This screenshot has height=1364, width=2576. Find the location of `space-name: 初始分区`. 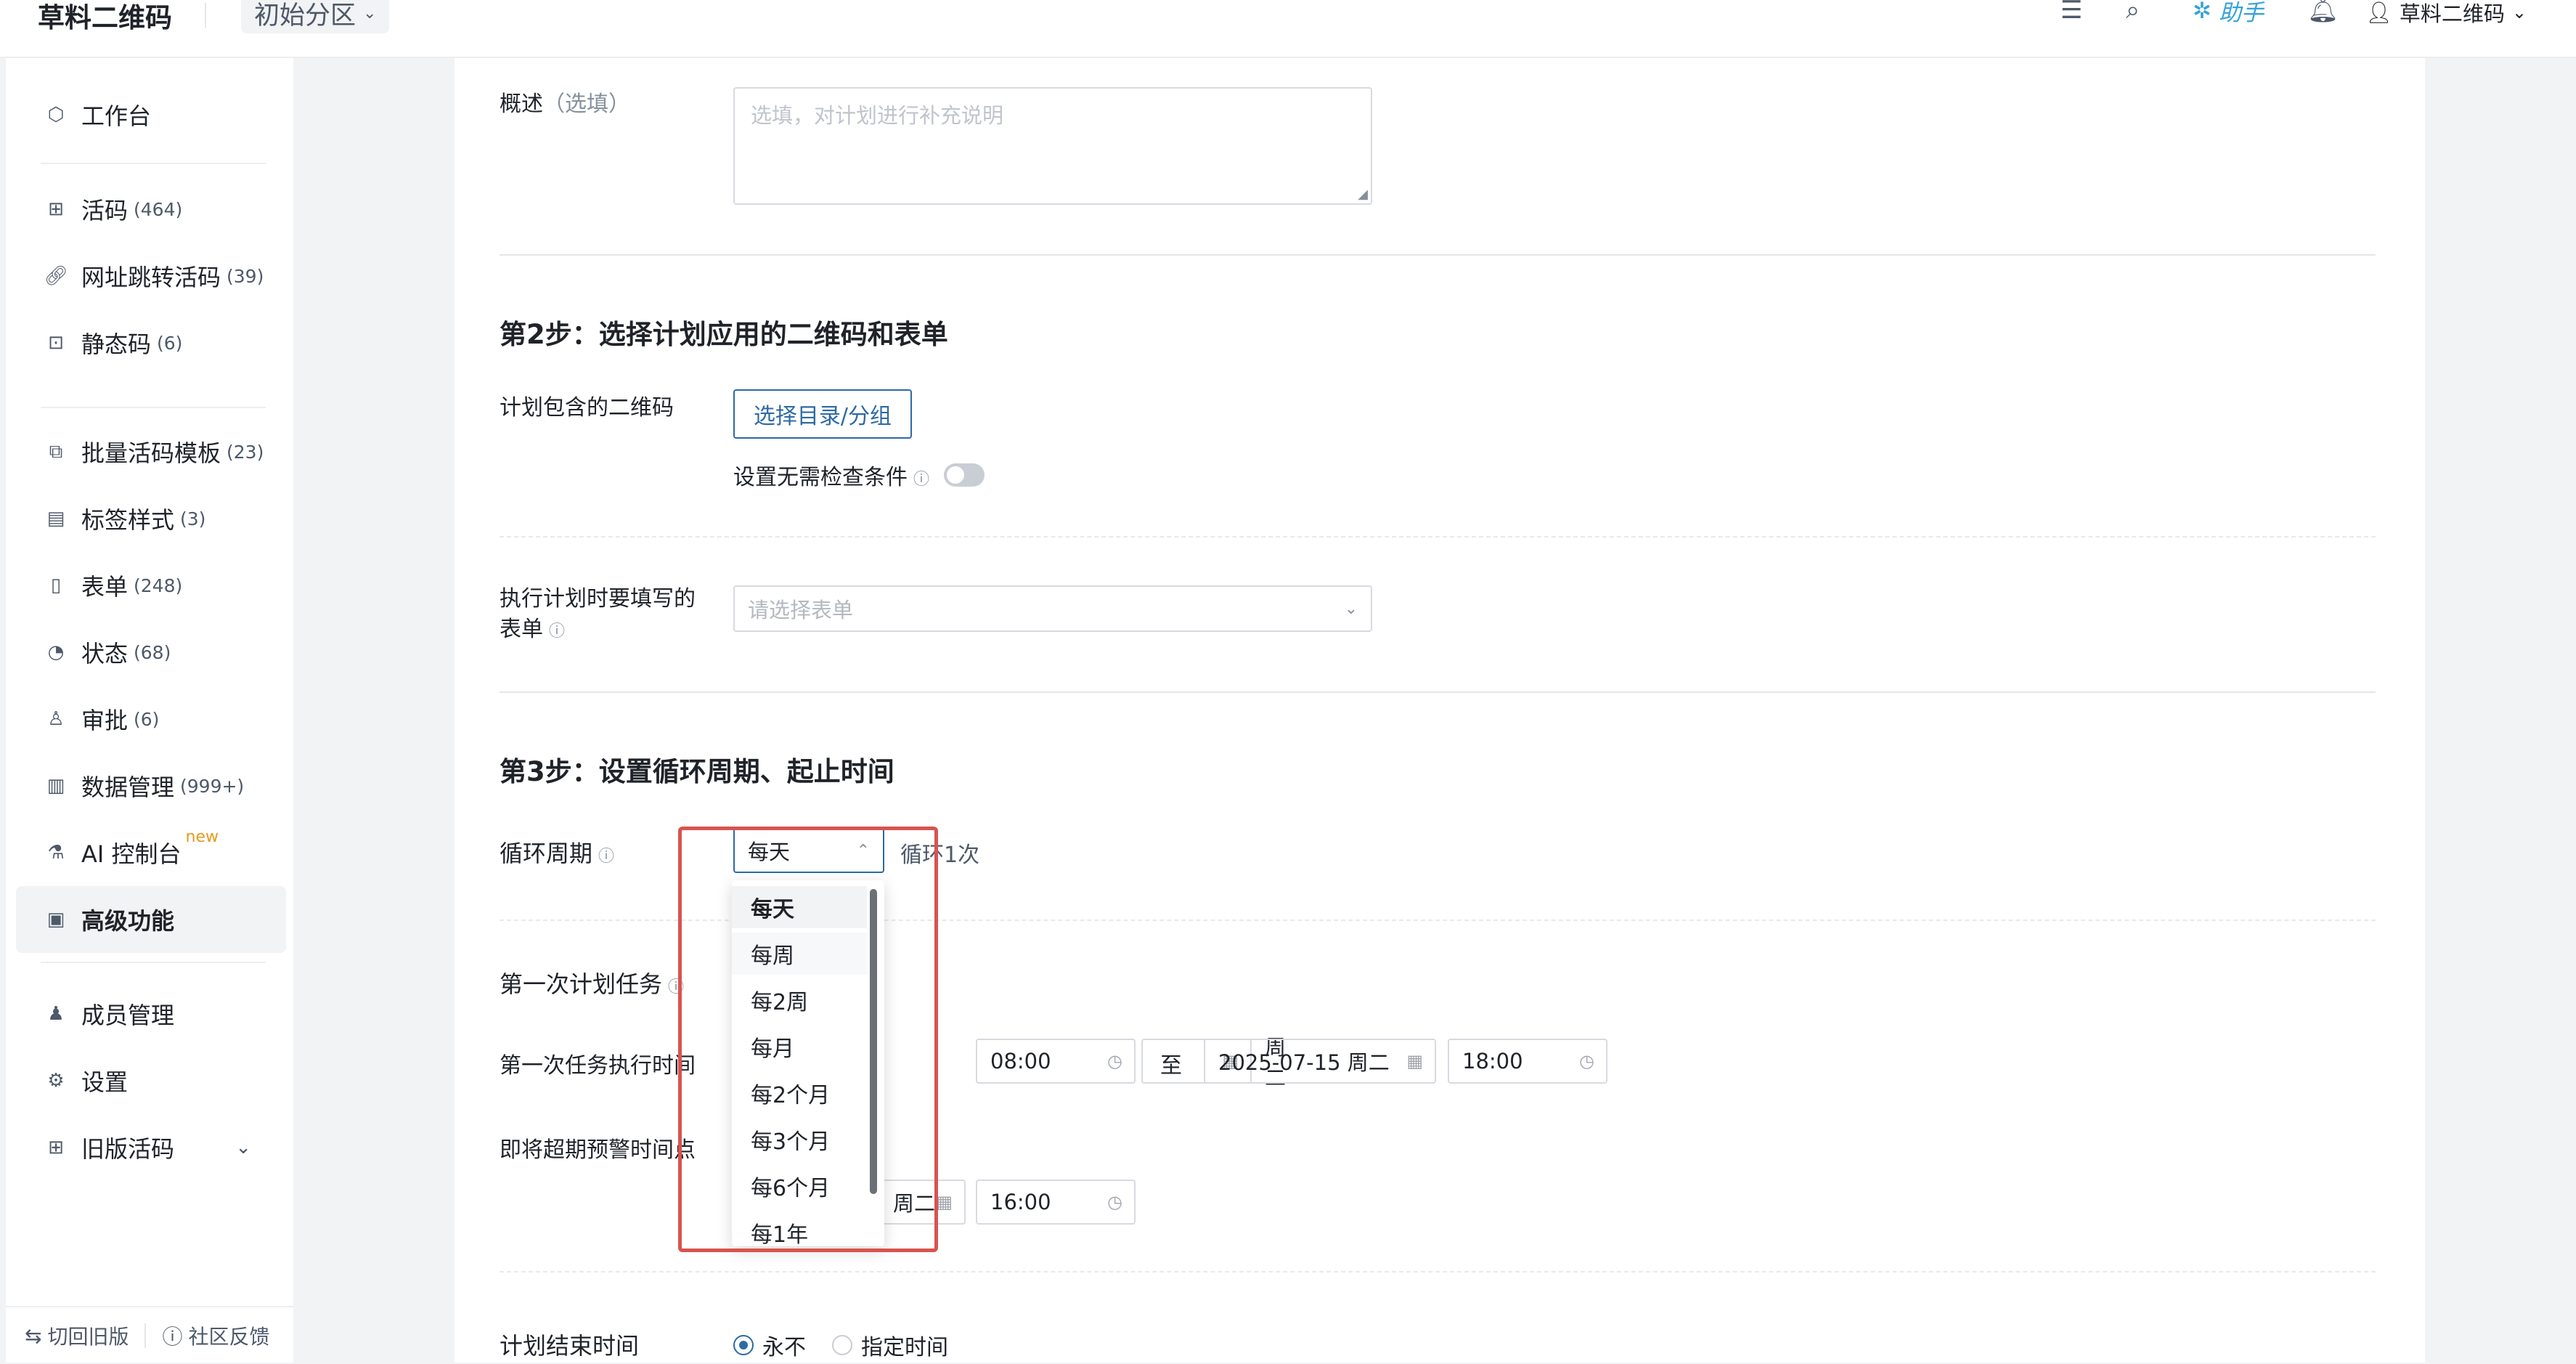

space-name: 初始分区 is located at coordinates (305, 16).